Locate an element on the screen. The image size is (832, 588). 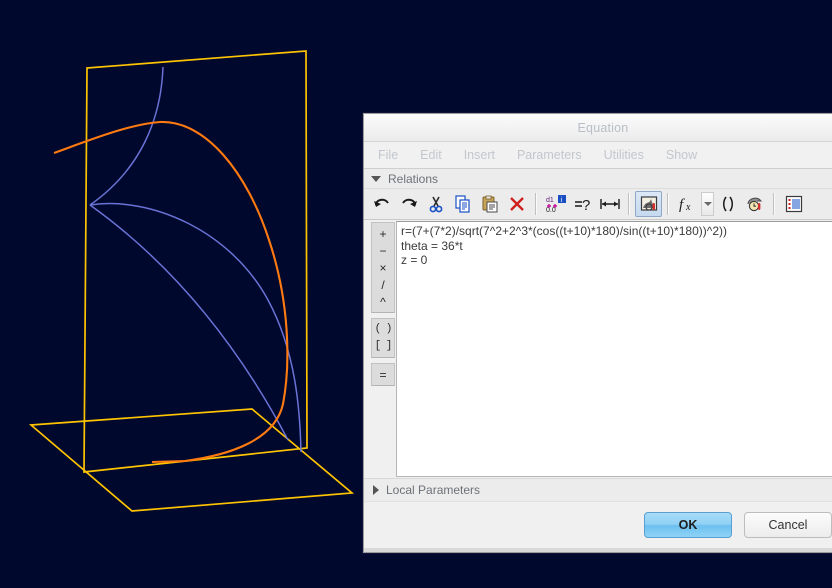
chevron-right-icon is located at coordinates (376, 490).